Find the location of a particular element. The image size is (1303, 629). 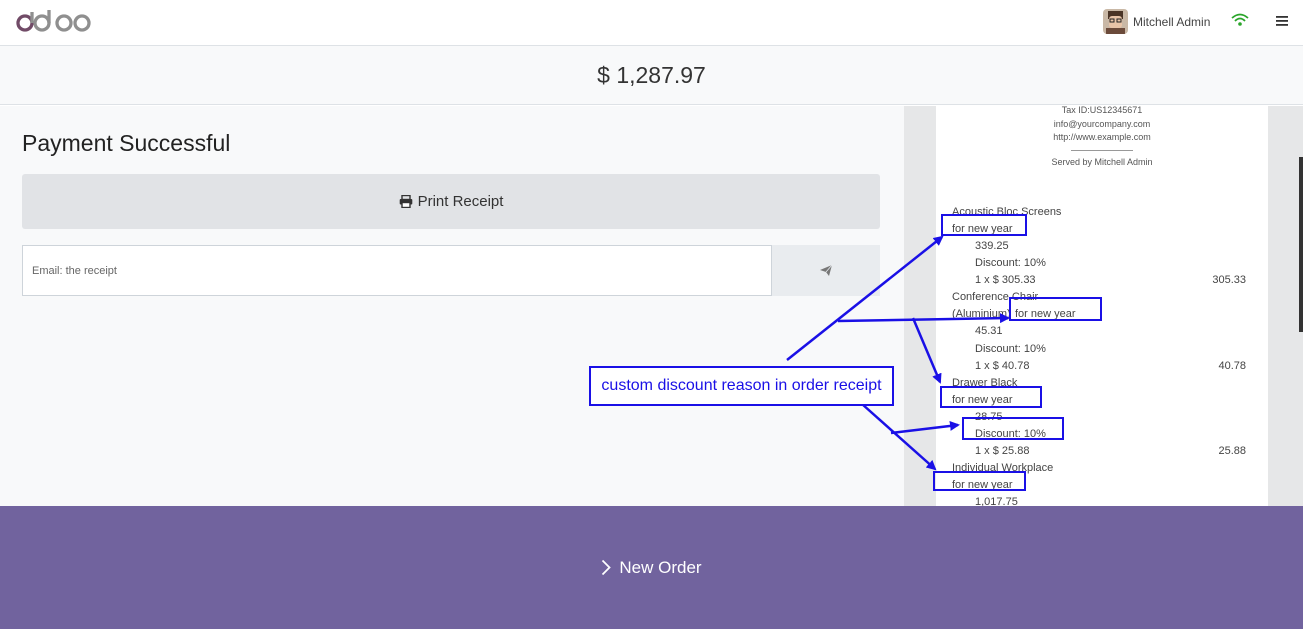

page-title: Payment Successful is located at coordinates (126, 143).